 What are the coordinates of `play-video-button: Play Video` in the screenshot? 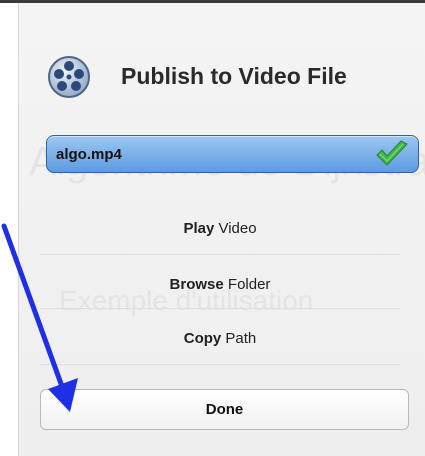 It's located at (220, 230).